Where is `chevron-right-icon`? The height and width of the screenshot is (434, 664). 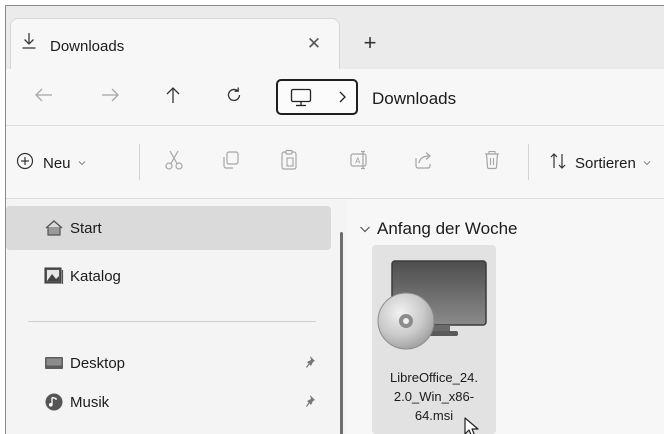 chevron-right-icon is located at coordinates (342, 99).